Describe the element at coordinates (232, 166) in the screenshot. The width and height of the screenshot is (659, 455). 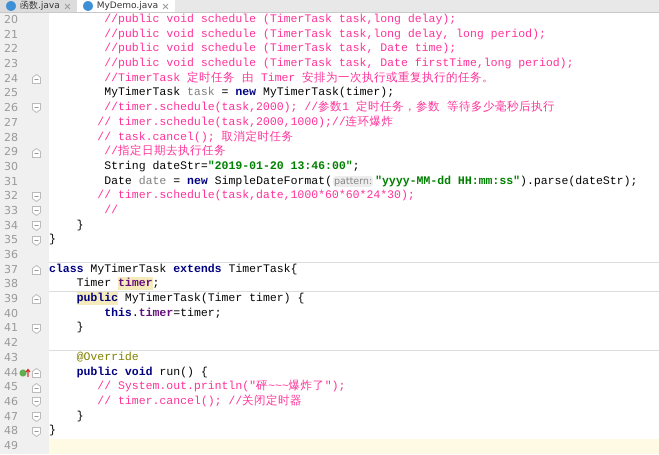
I see `code-line: String dateStr="2019-01-20 13:46:00";` at that location.